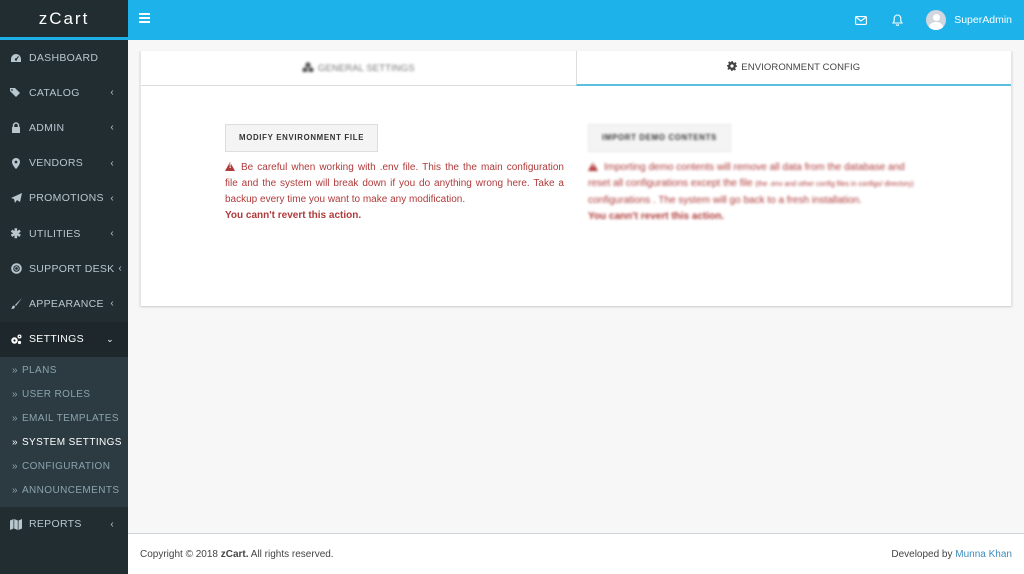 Image resolution: width=1024 pixels, height=574 pixels. Describe the element at coordinates (302, 138) in the screenshot. I see `modify-environment-file-button: MODIFY ENVIRONMENT FILE` at that location.